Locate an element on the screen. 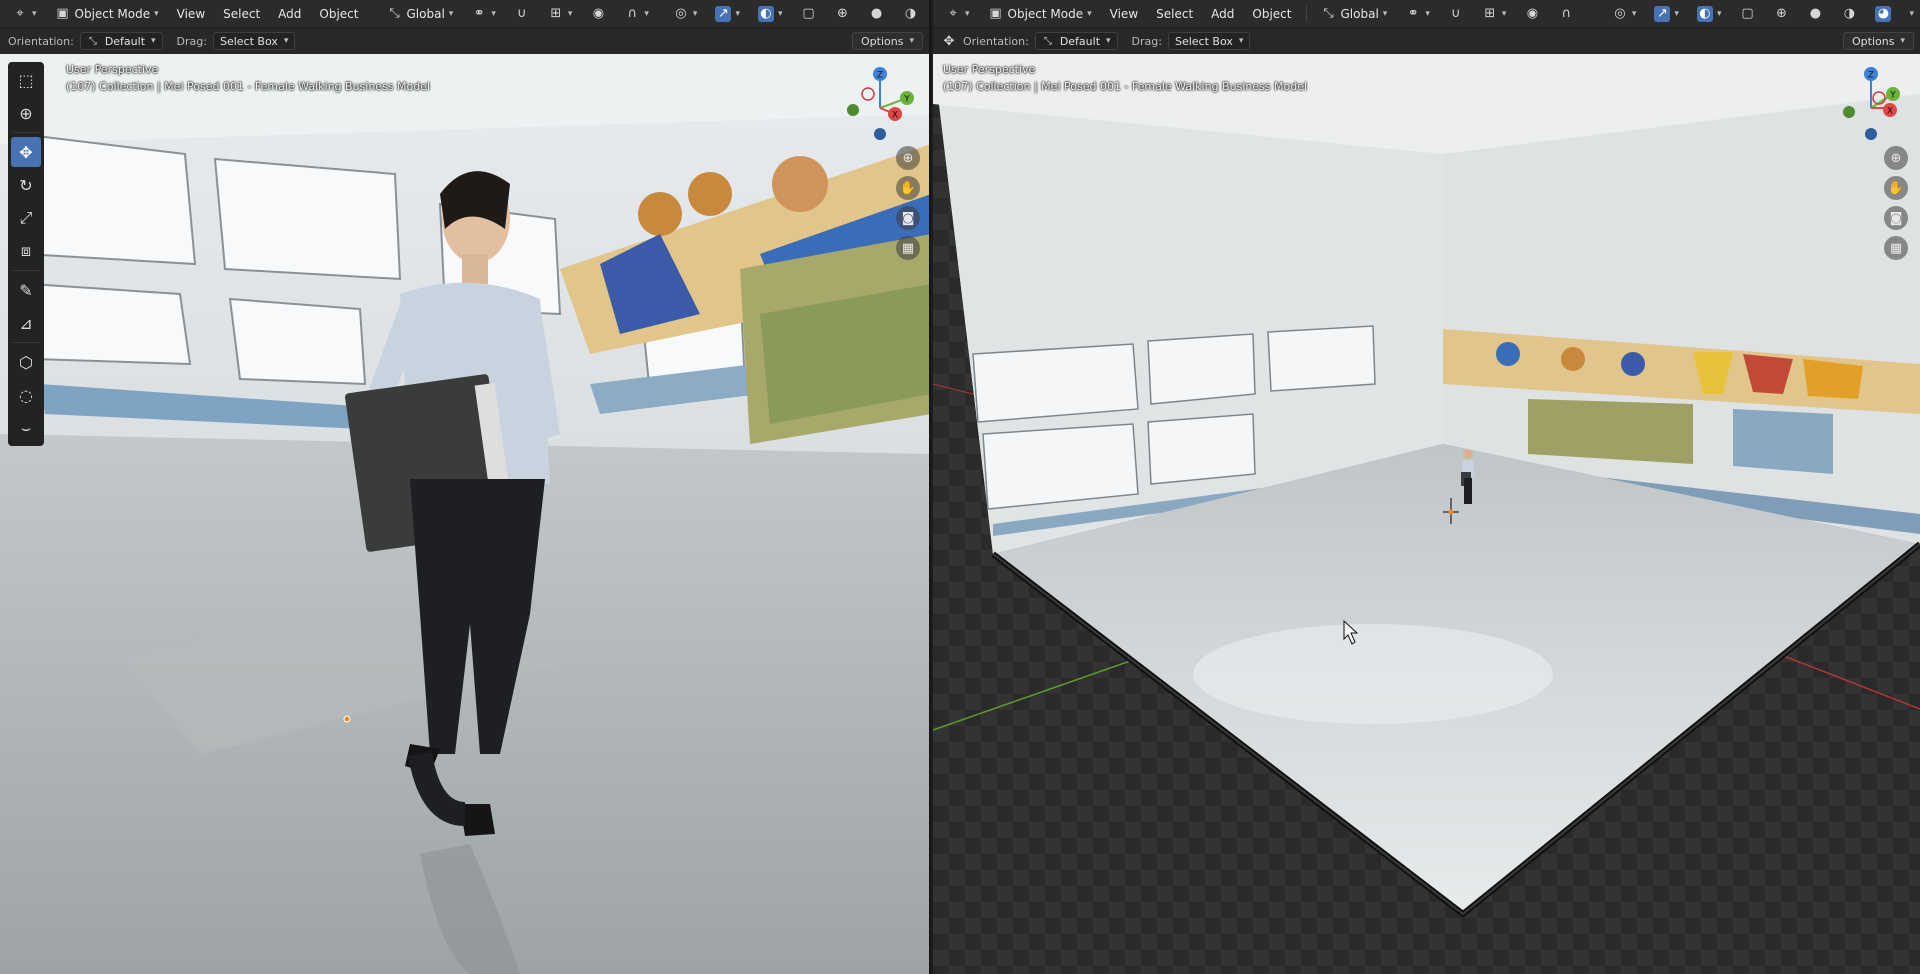 Image resolution: width=1920 pixels, height=974 pixels. falloff-curve-icon: ∩ is located at coordinates (632, 13).